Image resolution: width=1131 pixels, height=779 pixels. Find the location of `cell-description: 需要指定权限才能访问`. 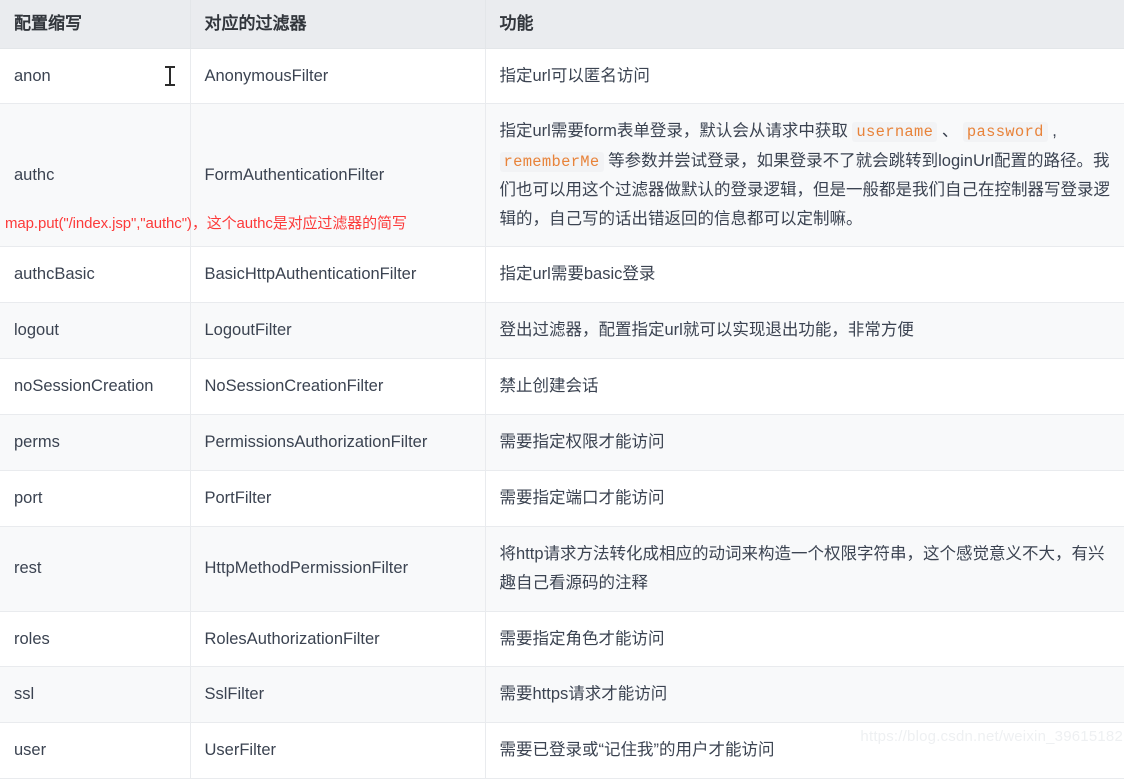

cell-description: 需要指定权限才能访问 is located at coordinates (804, 442).